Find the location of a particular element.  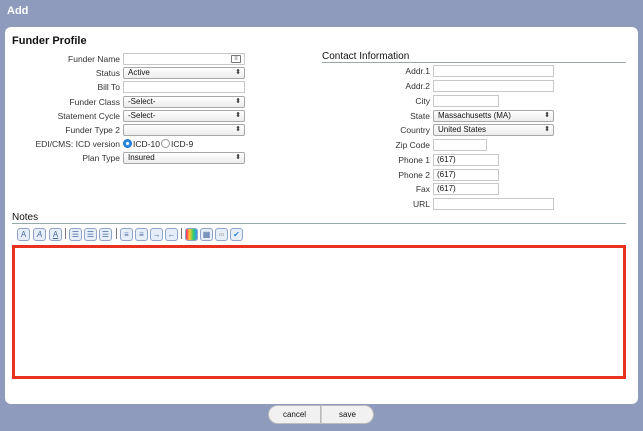

phone2-input: (617) is located at coordinates (466, 175).